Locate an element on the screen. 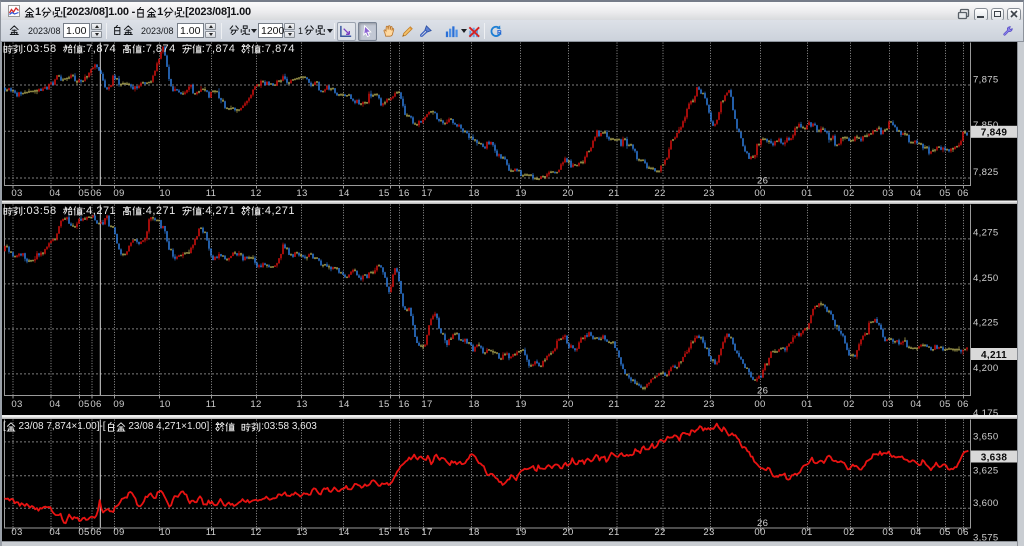 Image resolution: width=1024 pixels, height=546 pixels. svg-text: 3,625 is located at coordinates (986, 471).